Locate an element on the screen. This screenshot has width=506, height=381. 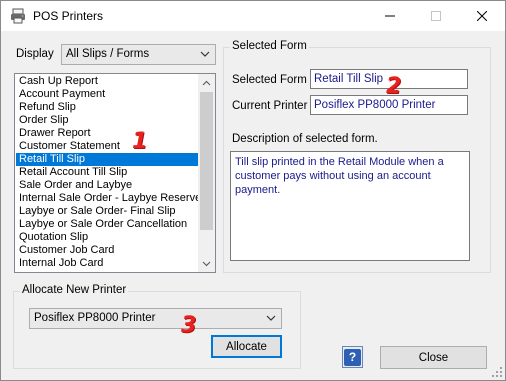
scroll-up-button is located at coordinates (206, 82).